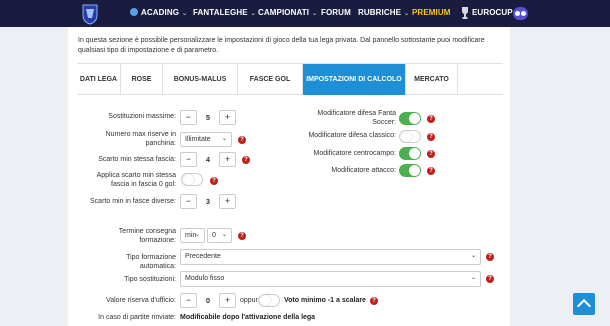 Image resolution: width=610 pixels, height=326 pixels. Describe the element at coordinates (200, 79) in the screenshot. I see `tab-bonus-malus: BONUS-MALUS` at that location.